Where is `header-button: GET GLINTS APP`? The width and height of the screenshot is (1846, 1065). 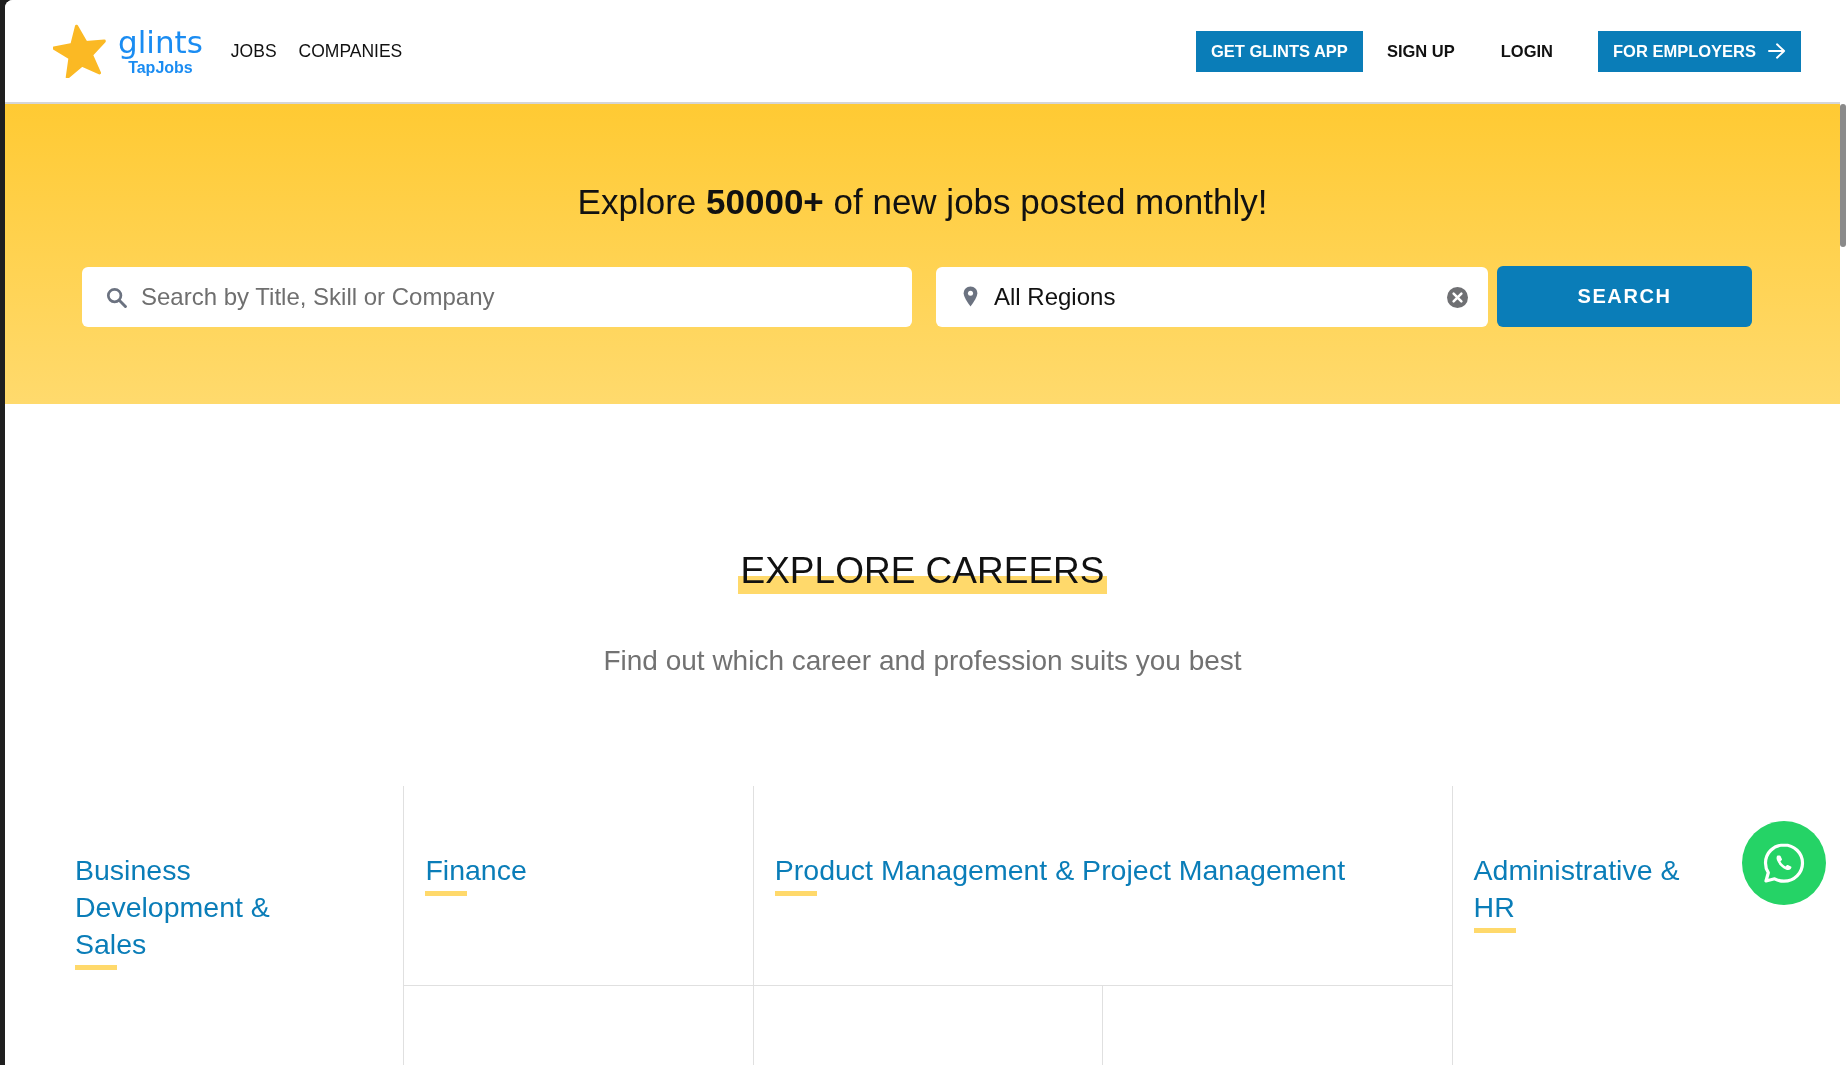 header-button: GET GLINTS APP is located at coordinates (1279, 51).